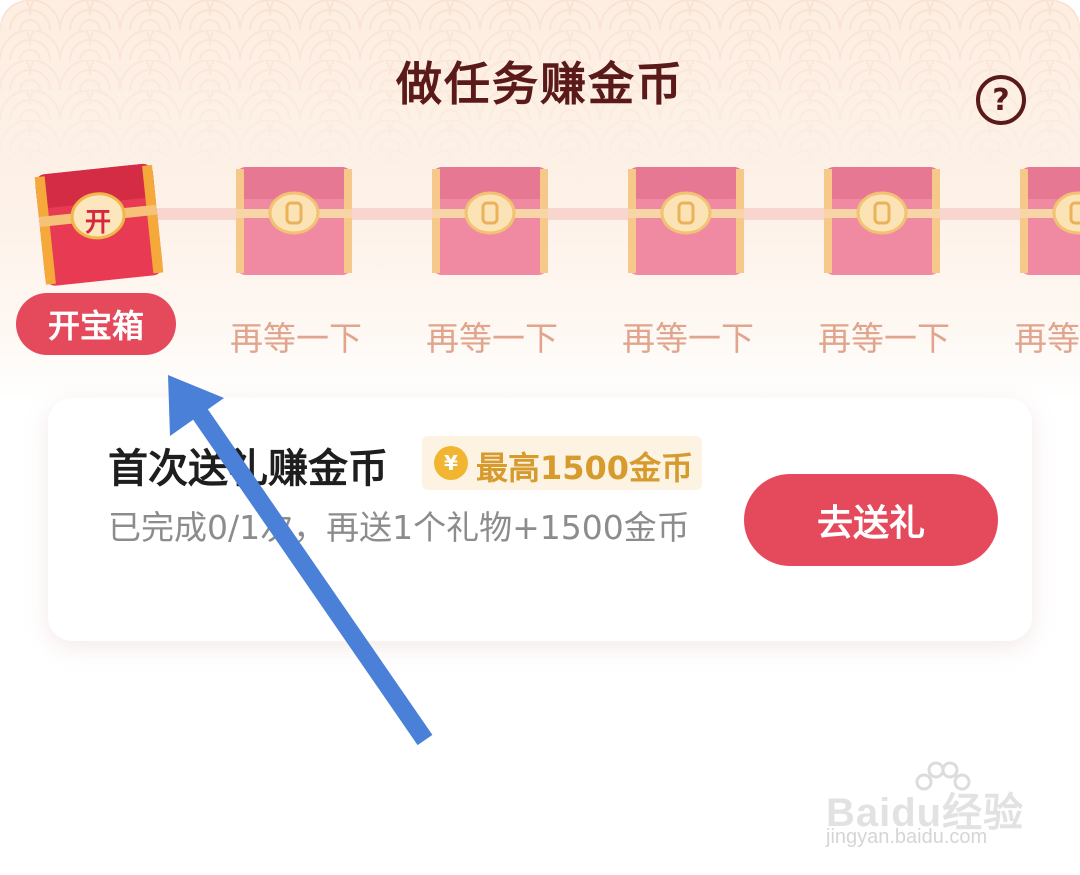  I want to click on reward-badge: ¥ 最高1500金币, so click(562, 463).